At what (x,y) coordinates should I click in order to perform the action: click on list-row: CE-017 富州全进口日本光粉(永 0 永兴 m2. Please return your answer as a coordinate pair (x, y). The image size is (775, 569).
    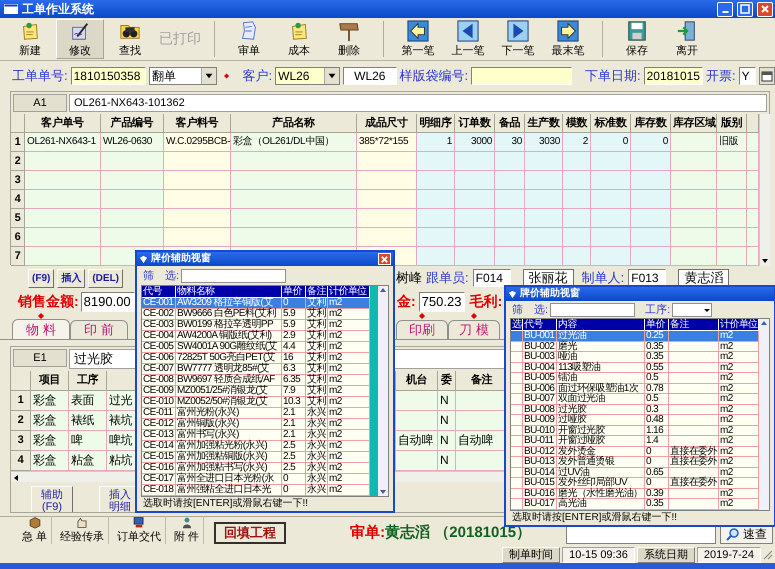
    Looking at the image, I should click on (256, 479).